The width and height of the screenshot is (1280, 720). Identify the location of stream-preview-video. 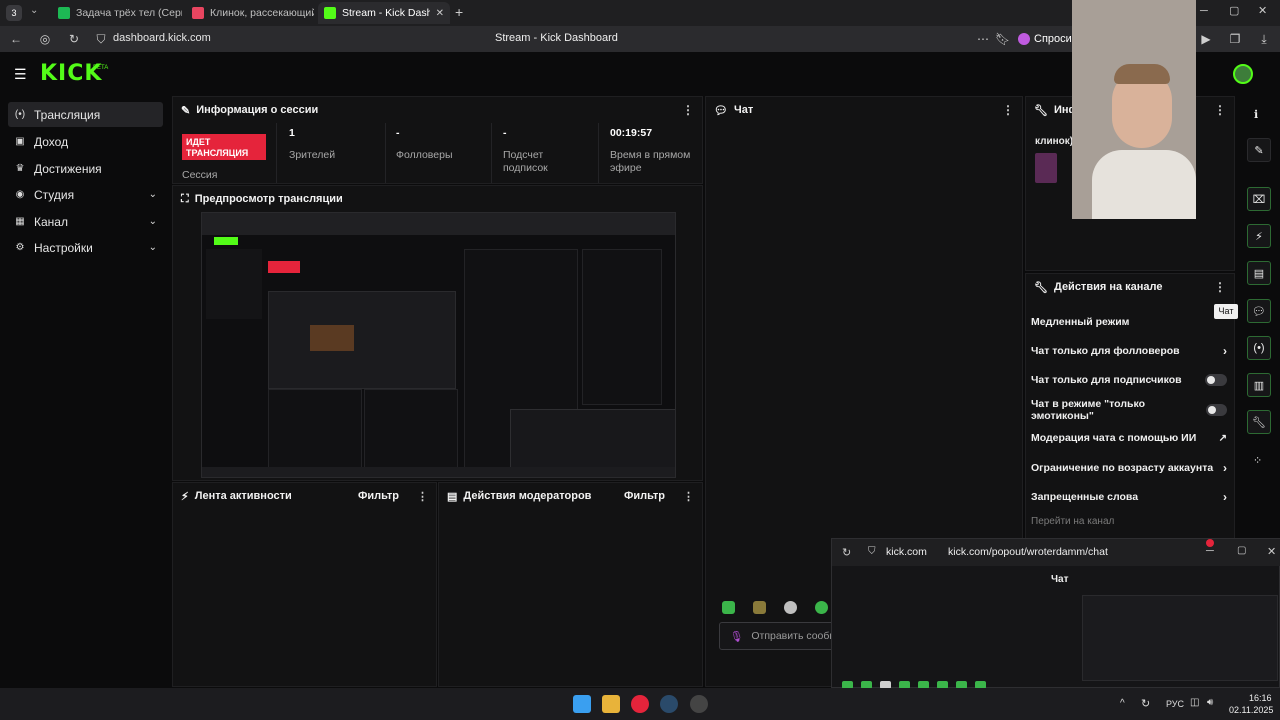
(438, 345).